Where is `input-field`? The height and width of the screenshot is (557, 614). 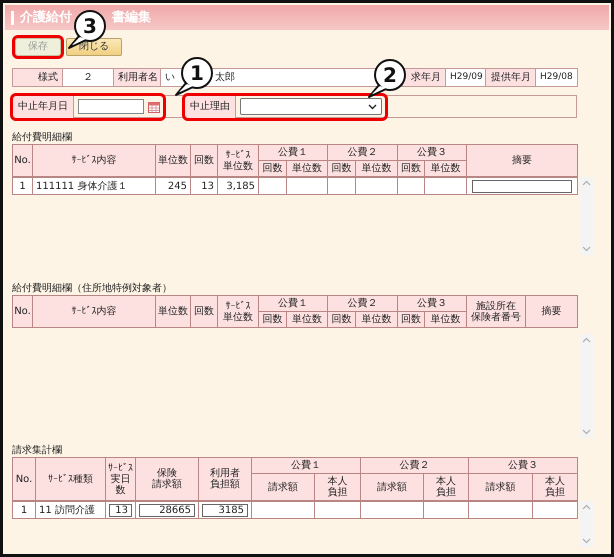 input-field is located at coordinates (522, 186).